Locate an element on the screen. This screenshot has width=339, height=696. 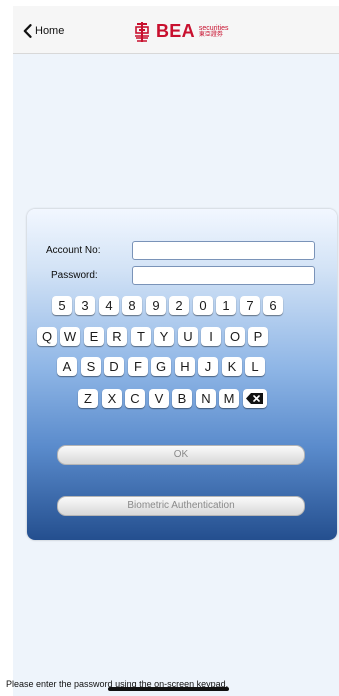
key-letter: K is located at coordinates (232, 366).